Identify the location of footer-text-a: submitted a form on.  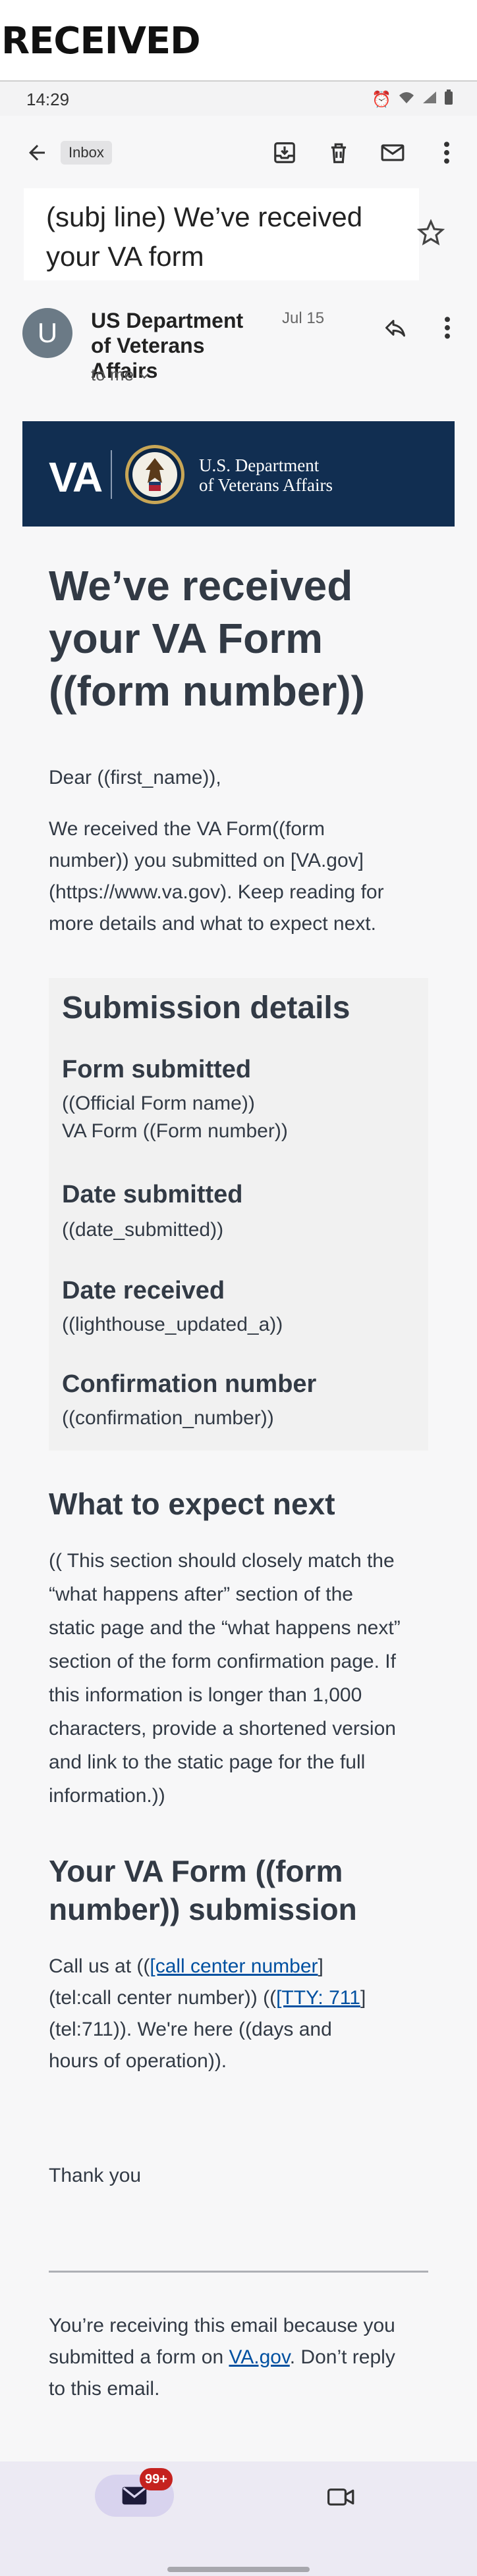
(139, 2357).